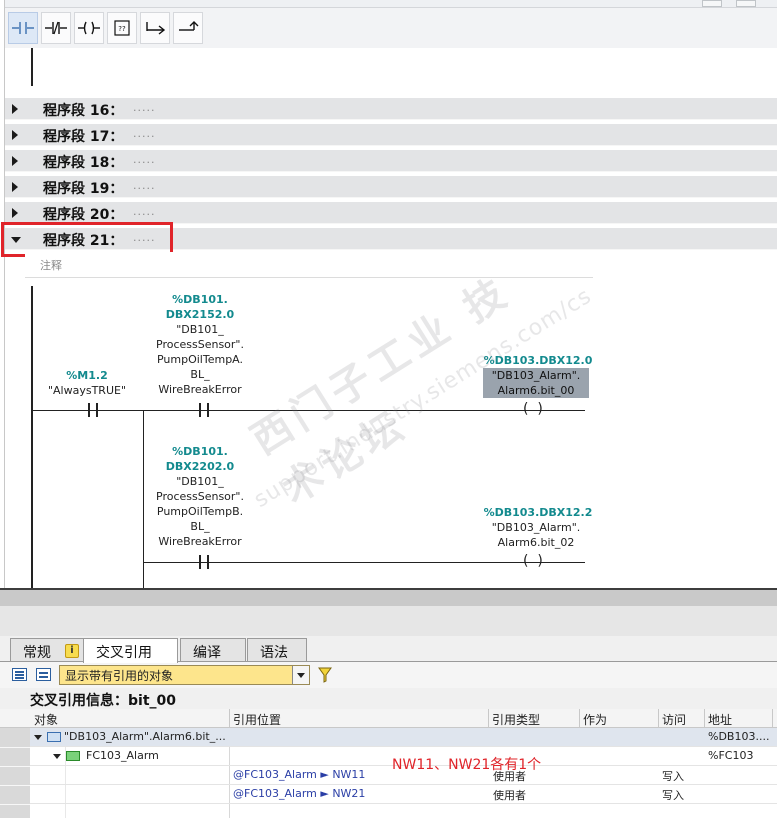  What do you see at coordinates (23, 28) in the screenshot?
I see `normally-open-contact-icon` at bounding box center [23, 28].